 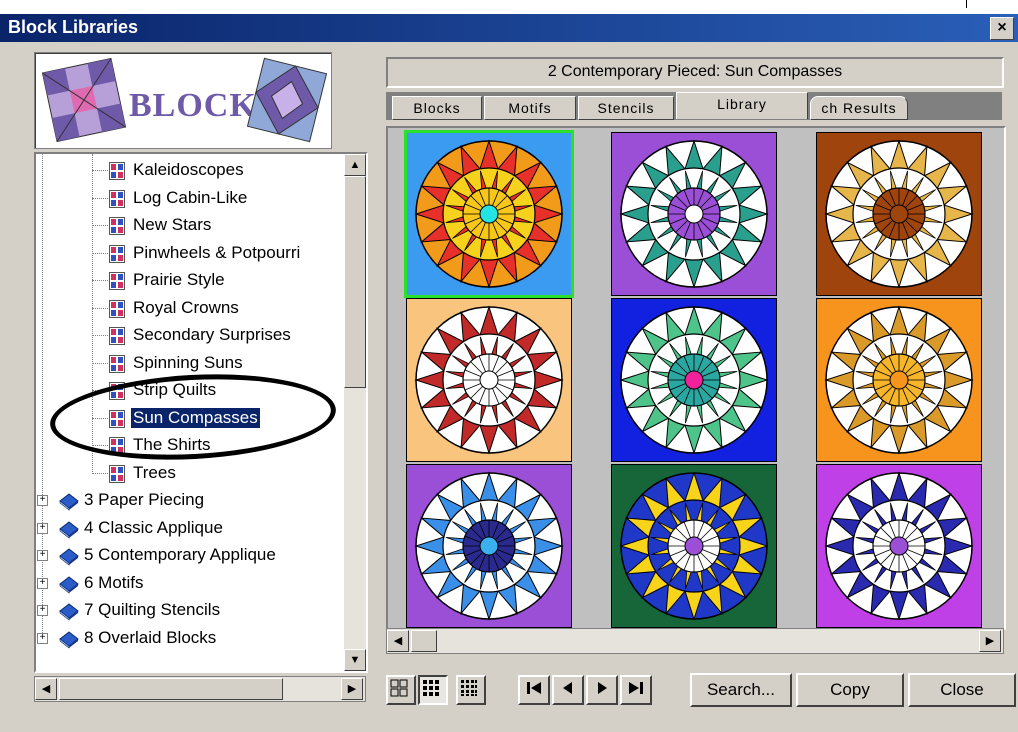 What do you see at coordinates (212, 334) in the screenshot?
I see `tree-item-label: Secondary Surprises` at bounding box center [212, 334].